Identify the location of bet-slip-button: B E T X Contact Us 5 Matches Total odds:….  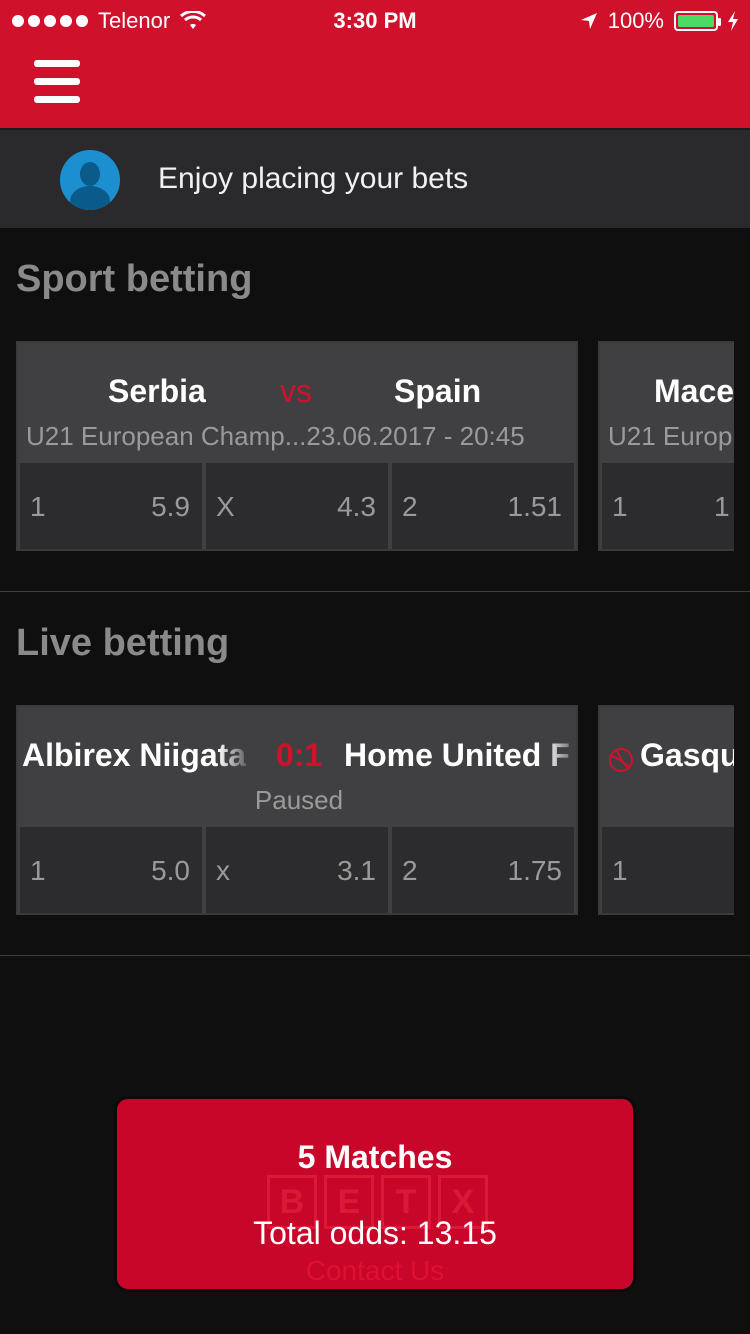
(375, 1194).